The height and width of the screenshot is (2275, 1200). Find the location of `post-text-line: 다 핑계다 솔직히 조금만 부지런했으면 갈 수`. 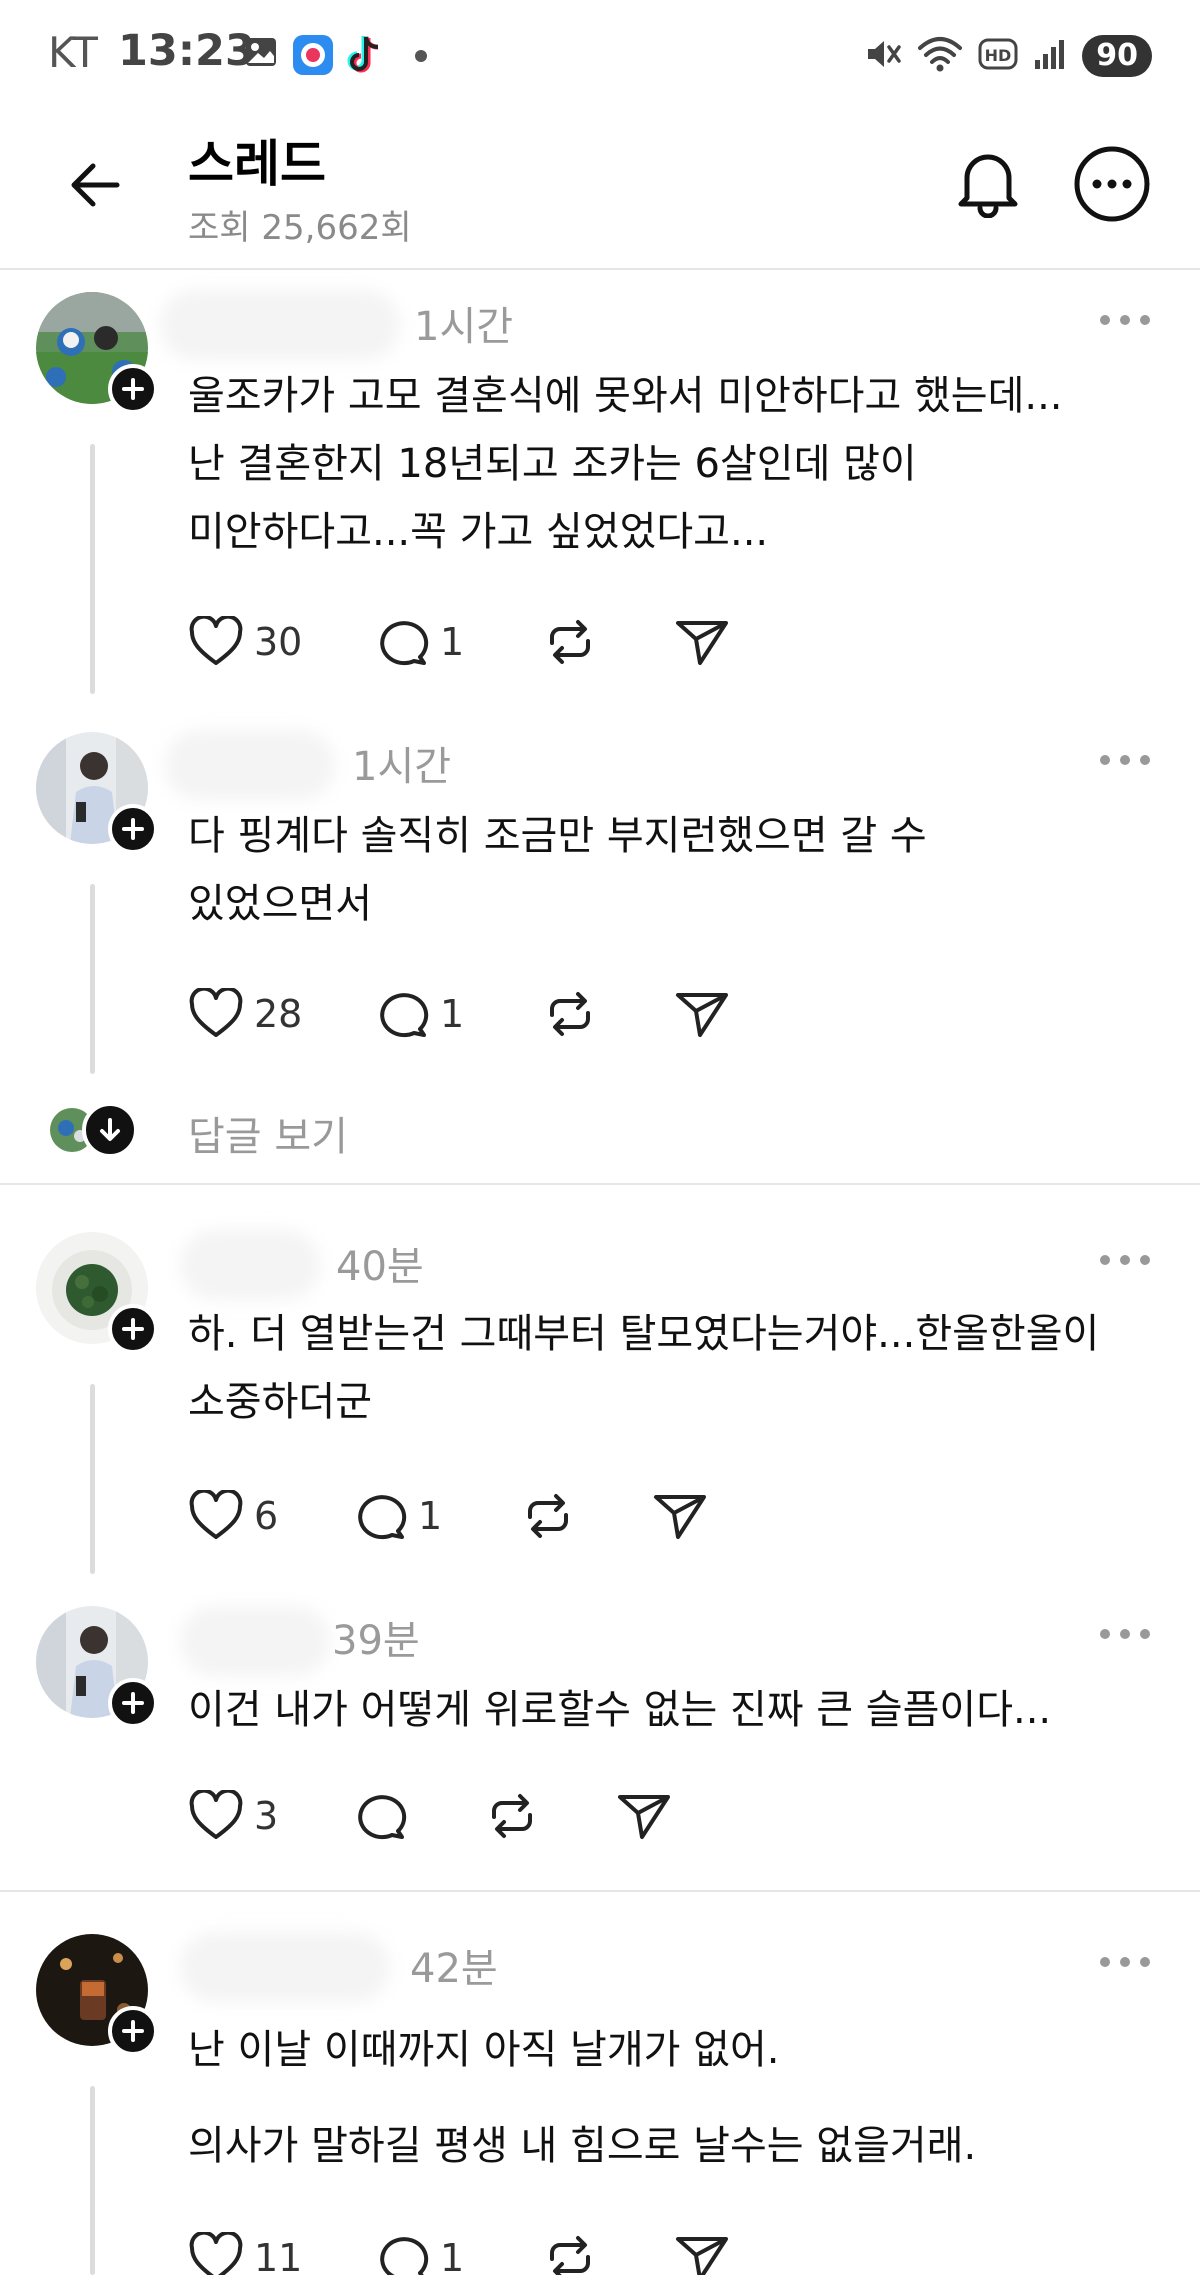

post-text-line: 다 핑계다 솔직히 조금만 부지런했으면 갈 수 is located at coordinates (557, 836).